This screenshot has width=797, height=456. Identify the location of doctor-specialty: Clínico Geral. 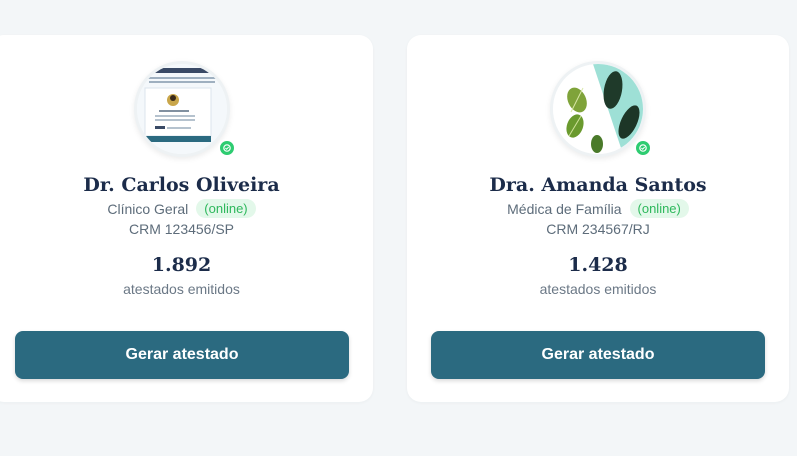
(148, 208).